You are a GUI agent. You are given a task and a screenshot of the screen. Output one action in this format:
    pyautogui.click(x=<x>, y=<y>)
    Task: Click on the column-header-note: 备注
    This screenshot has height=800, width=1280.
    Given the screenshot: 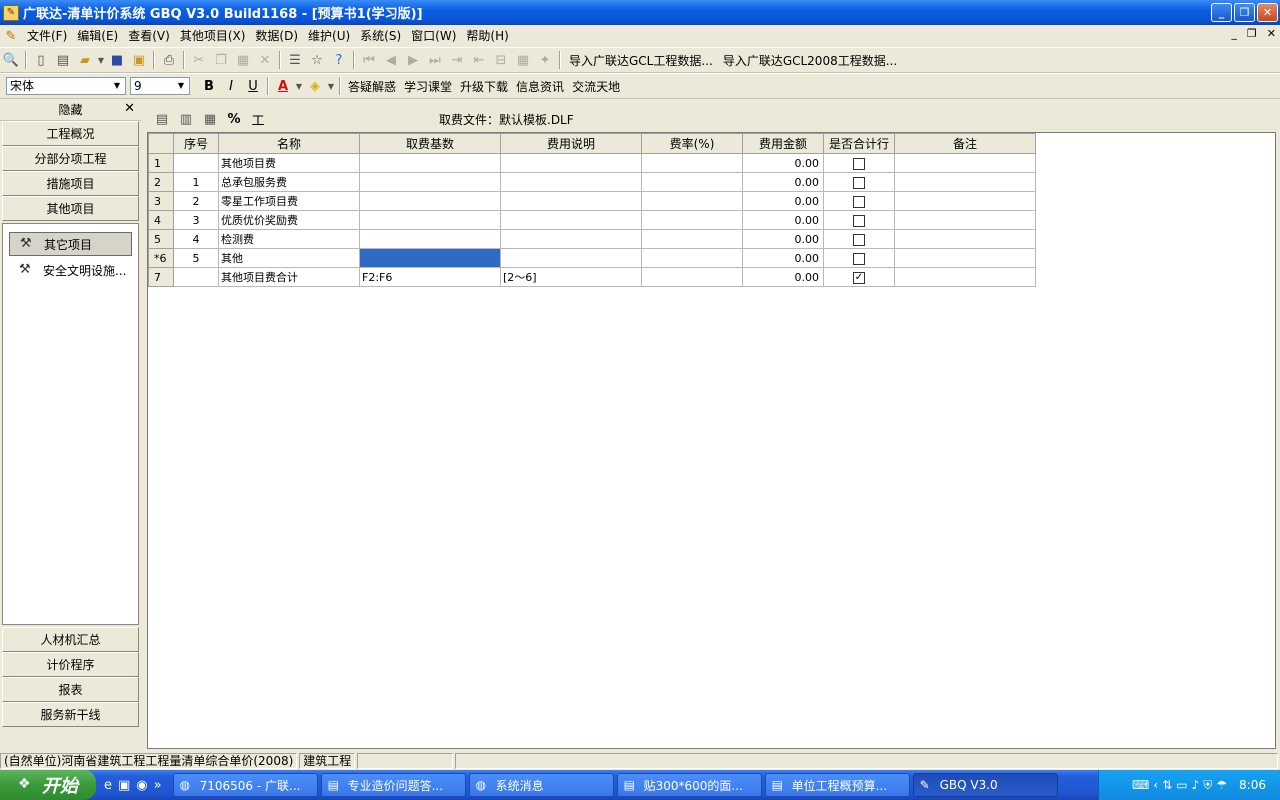 What is the action you would take?
    pyautogui.click(x=965, y=143)
    